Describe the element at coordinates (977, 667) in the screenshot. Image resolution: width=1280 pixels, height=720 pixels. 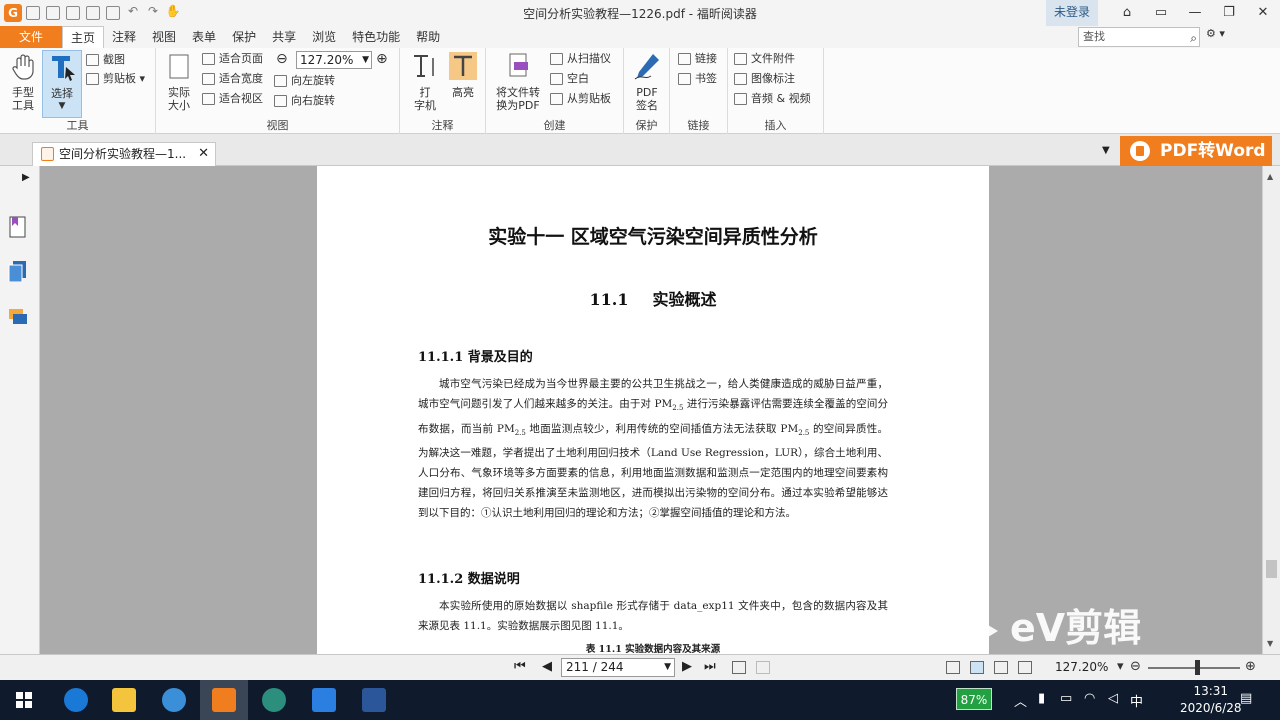
I see `continuous-view-icon` at that location.